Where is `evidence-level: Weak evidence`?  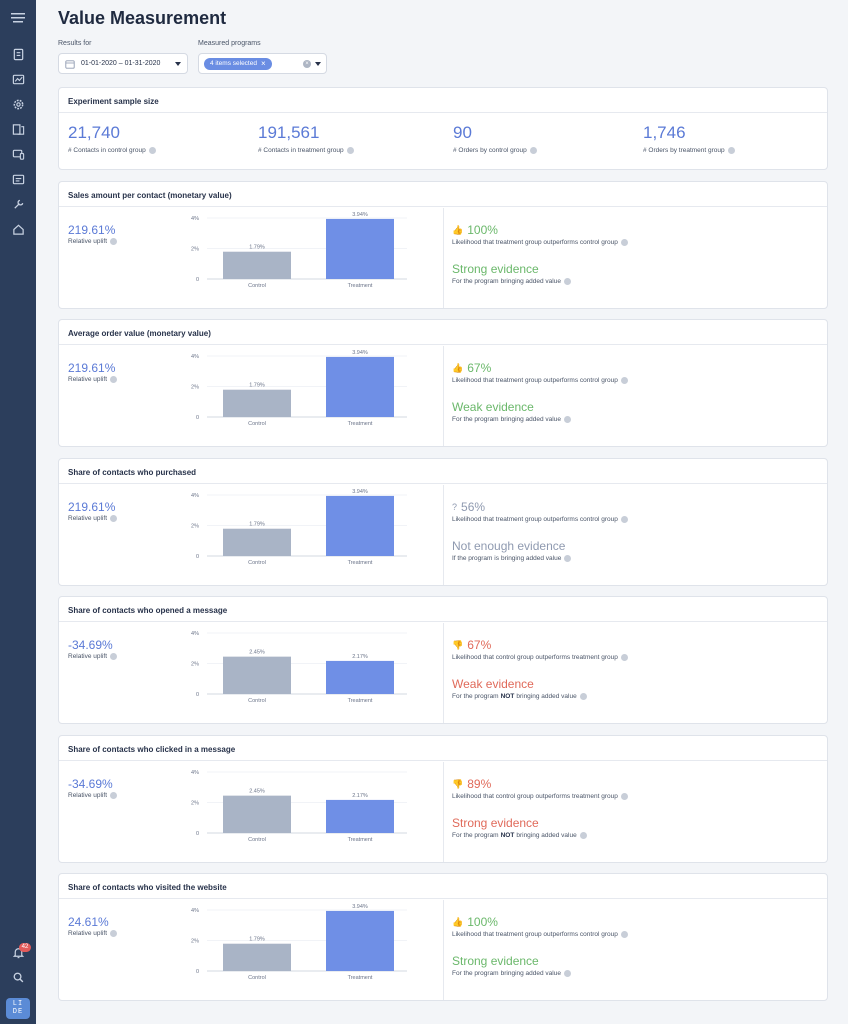
evidence-level: Weak evidence is located at coordinates (493, 684).